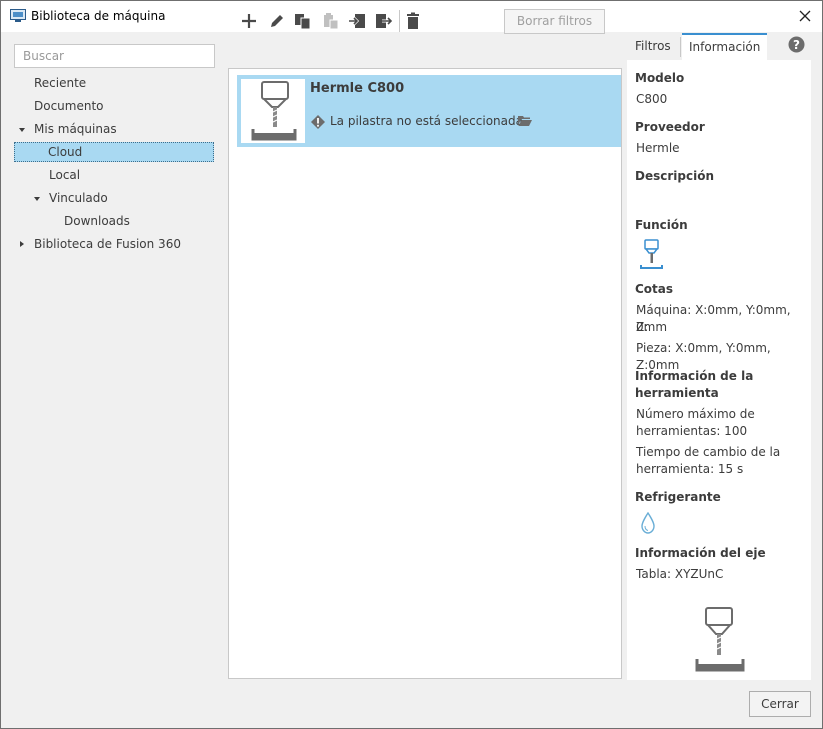 The height and width of the screenshot is (729, 823). I want to click on tree-item-document: Documento, so click(69, 106).